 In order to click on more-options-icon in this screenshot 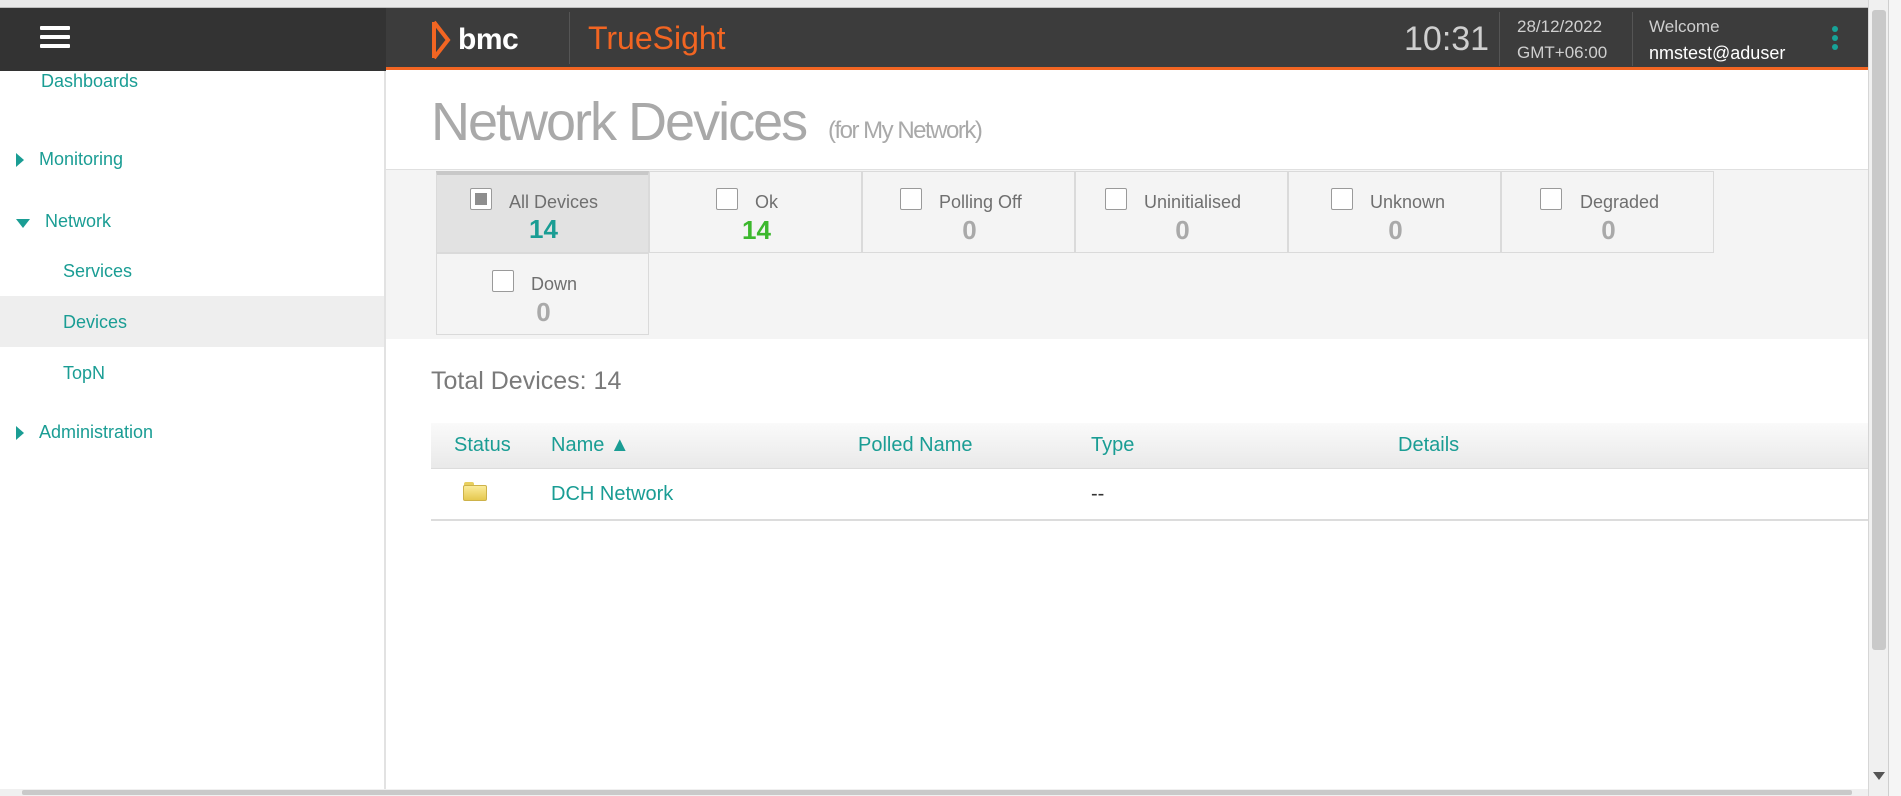, I will do `click(1835, 38)`.